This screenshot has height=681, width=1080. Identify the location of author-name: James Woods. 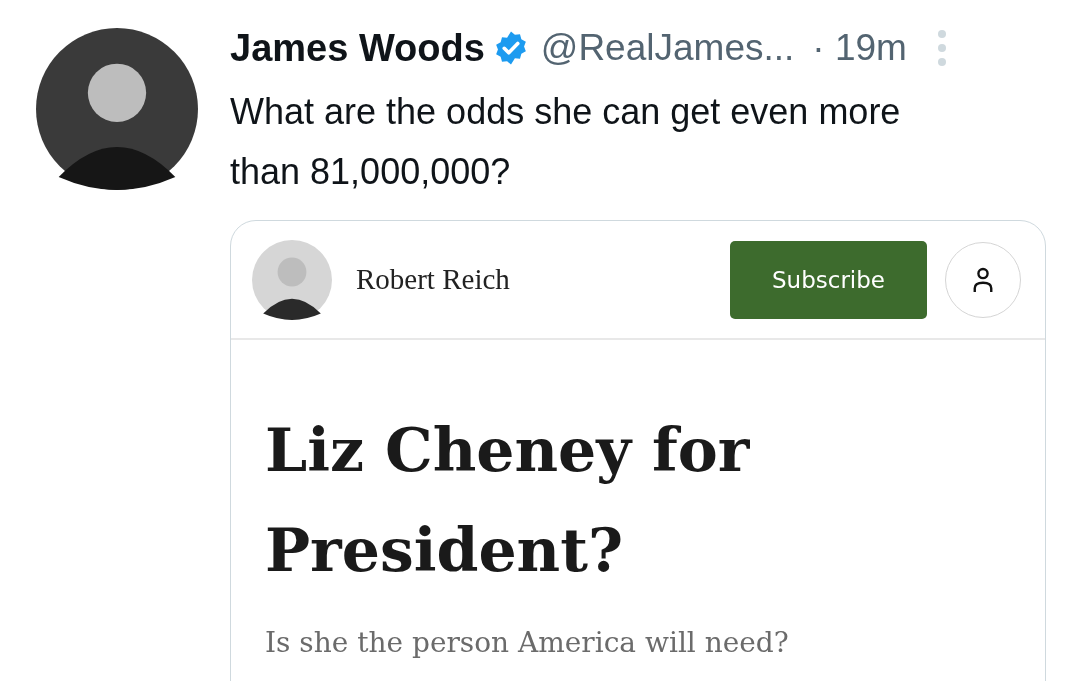
(357, 48).